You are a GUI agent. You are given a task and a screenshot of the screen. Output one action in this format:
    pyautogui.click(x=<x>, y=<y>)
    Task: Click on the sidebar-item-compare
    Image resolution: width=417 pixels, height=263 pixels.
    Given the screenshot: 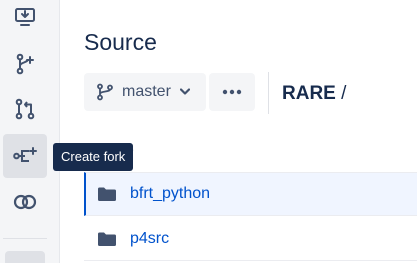 What is the action you would take?
    pyautogui.click(x=25, y=202)
    